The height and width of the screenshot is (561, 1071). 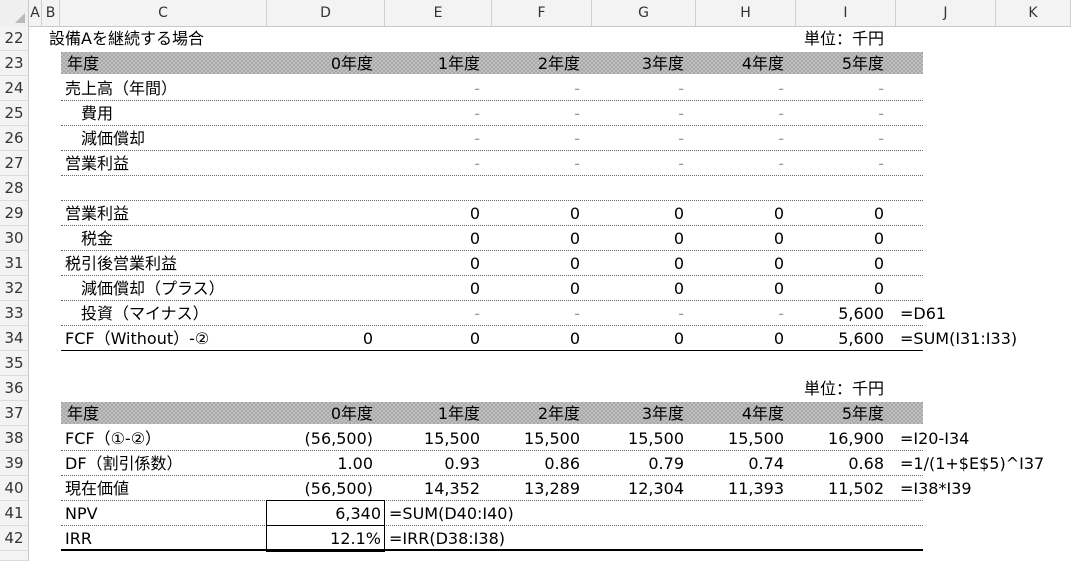 I want to click on select-all-corner, so click(x=14, y=13).